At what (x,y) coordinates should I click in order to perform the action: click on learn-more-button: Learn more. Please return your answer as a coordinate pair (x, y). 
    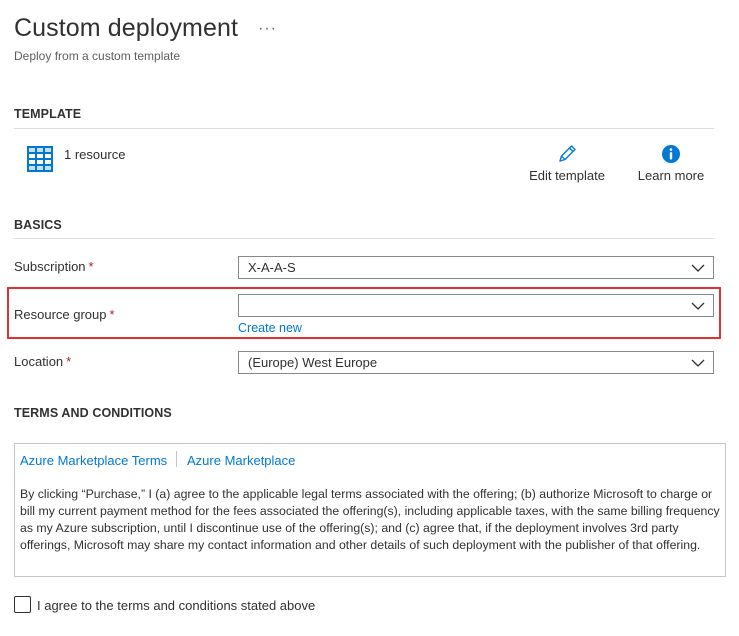
    Looking at the image, I should click on (671, 163).